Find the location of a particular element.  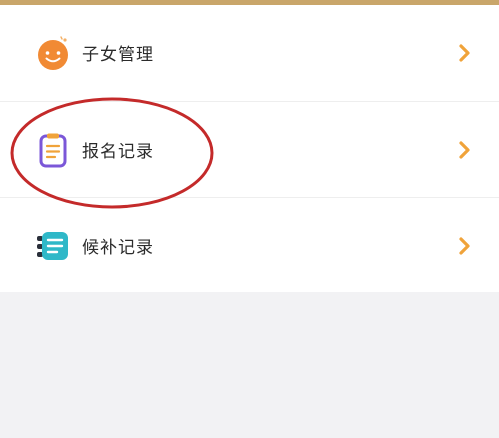

clipboard-icon is located at coordinates (53, 150).